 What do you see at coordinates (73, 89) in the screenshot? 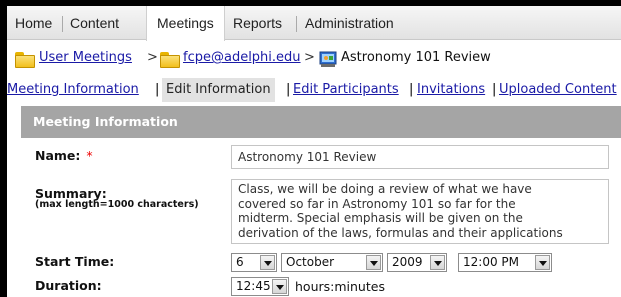
I see `tab-meeting-information: Meeting Information` at bounding box center [73, 89].